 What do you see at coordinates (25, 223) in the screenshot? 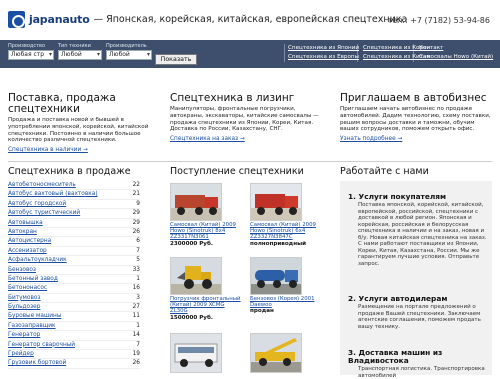
I see `sales-category-link: Автовышка` at bounding box center [25, 223].